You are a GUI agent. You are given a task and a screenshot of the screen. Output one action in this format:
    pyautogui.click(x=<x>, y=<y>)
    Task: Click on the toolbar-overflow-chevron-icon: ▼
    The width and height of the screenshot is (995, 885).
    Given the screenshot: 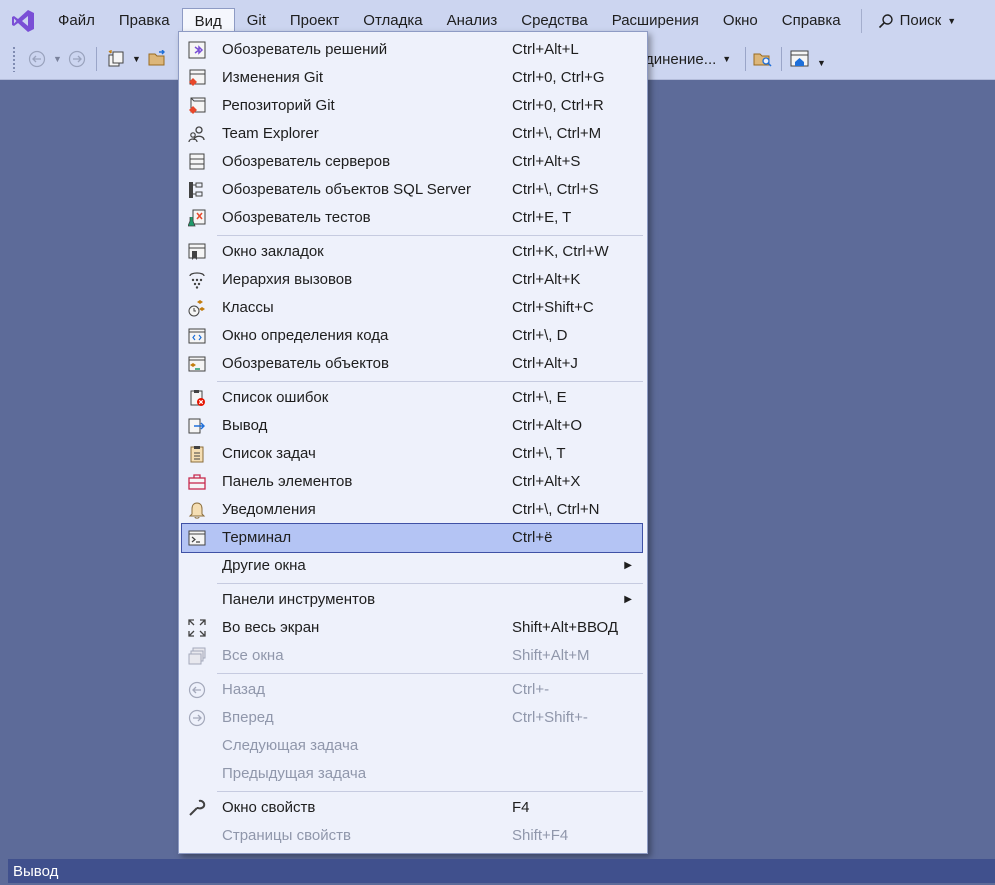 What is the action you would take?
    pyautogui.click(x=821, y=63)
    